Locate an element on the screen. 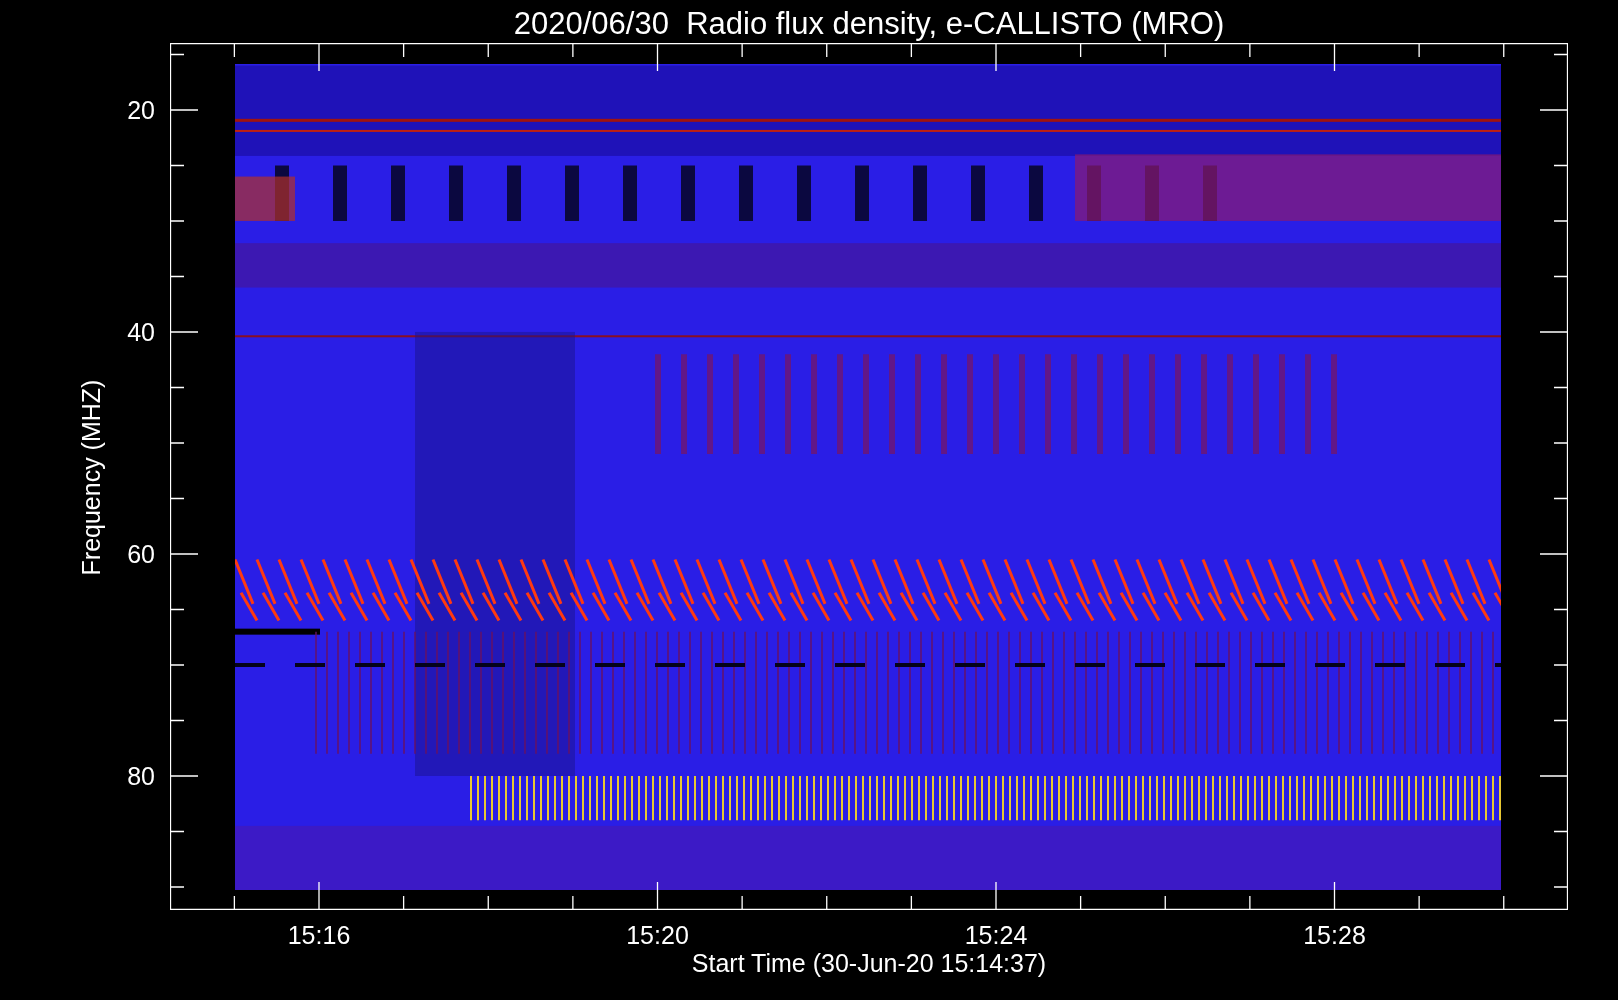  x-tick-label: 15:16 is located at coordinates (319, 935).